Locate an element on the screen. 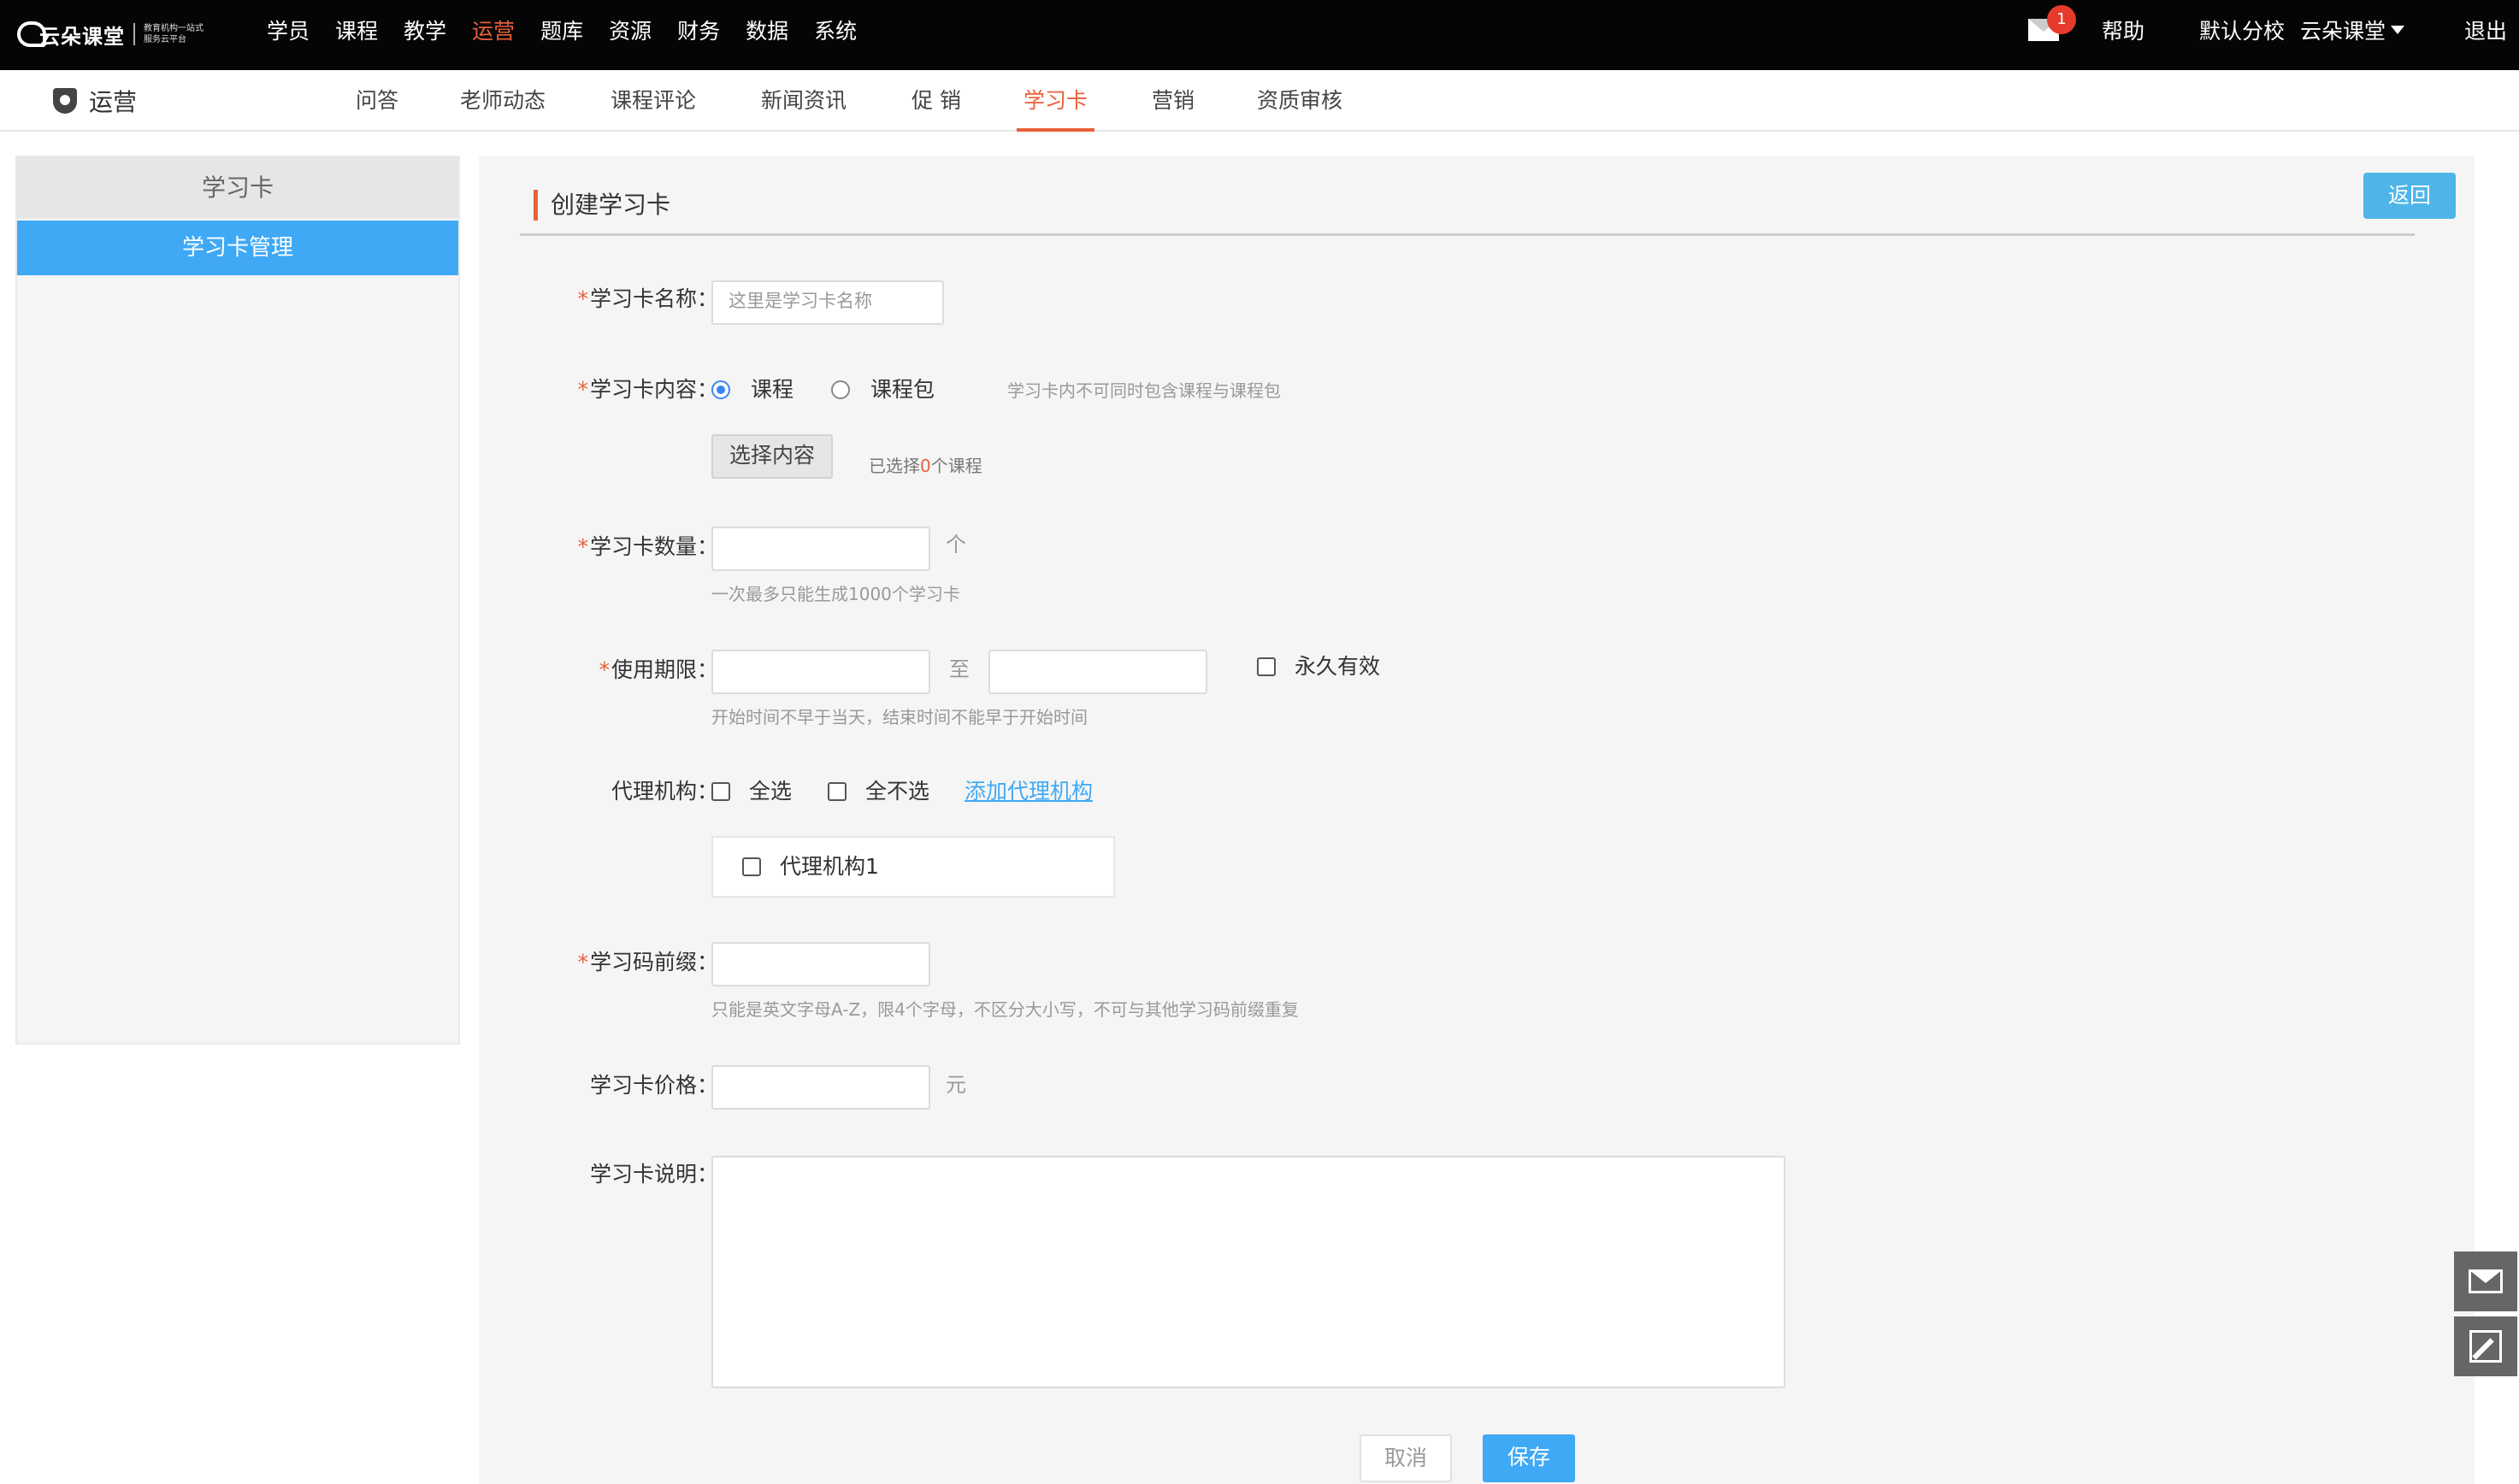  logo-divider is located at coordinates (134, 34).